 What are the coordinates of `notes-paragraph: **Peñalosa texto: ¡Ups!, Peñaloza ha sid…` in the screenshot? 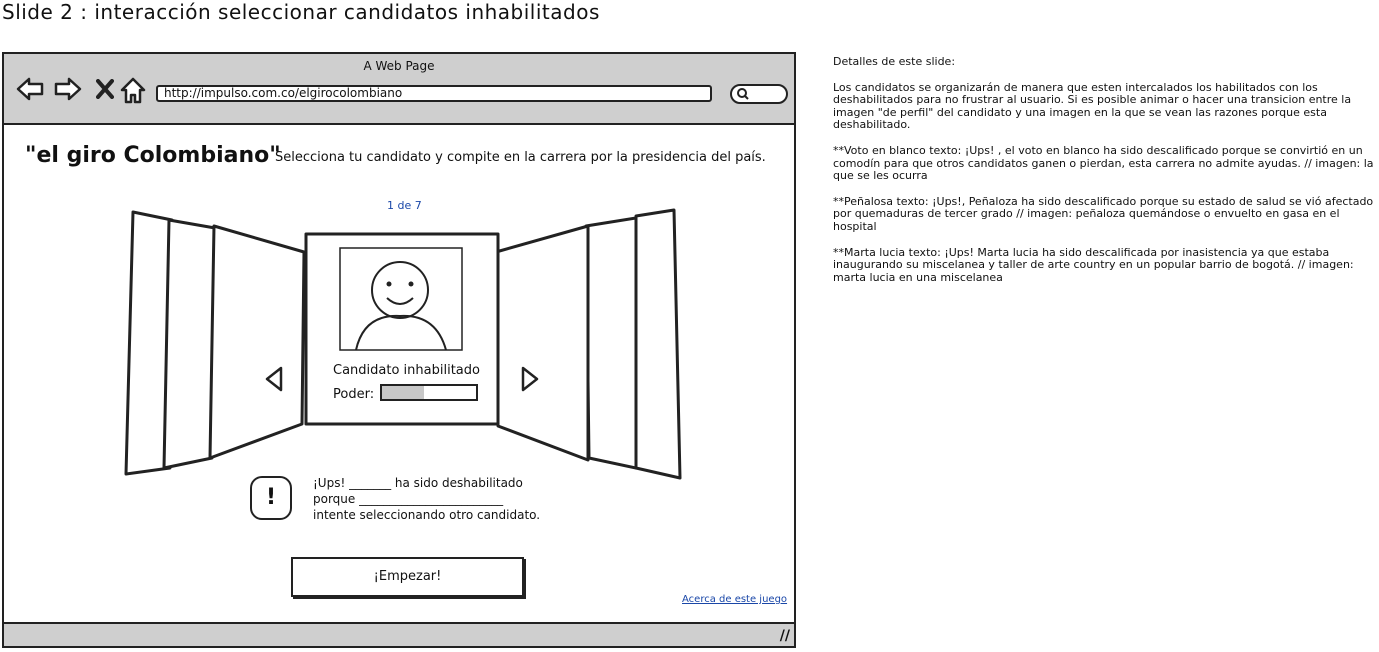 It's located at (1103, 213).